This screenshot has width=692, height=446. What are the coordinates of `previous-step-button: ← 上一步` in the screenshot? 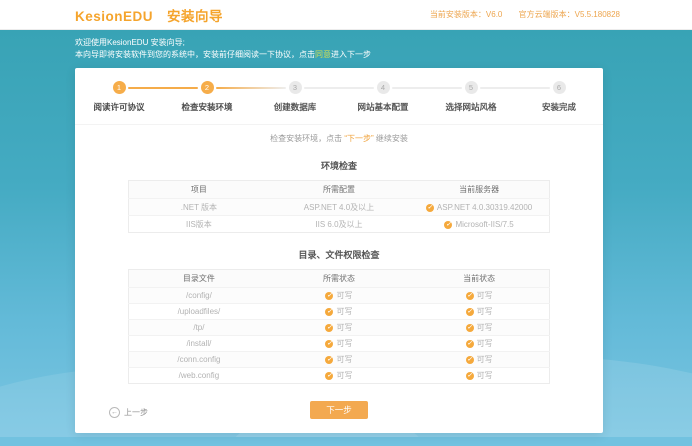 It's located at (128, 413).